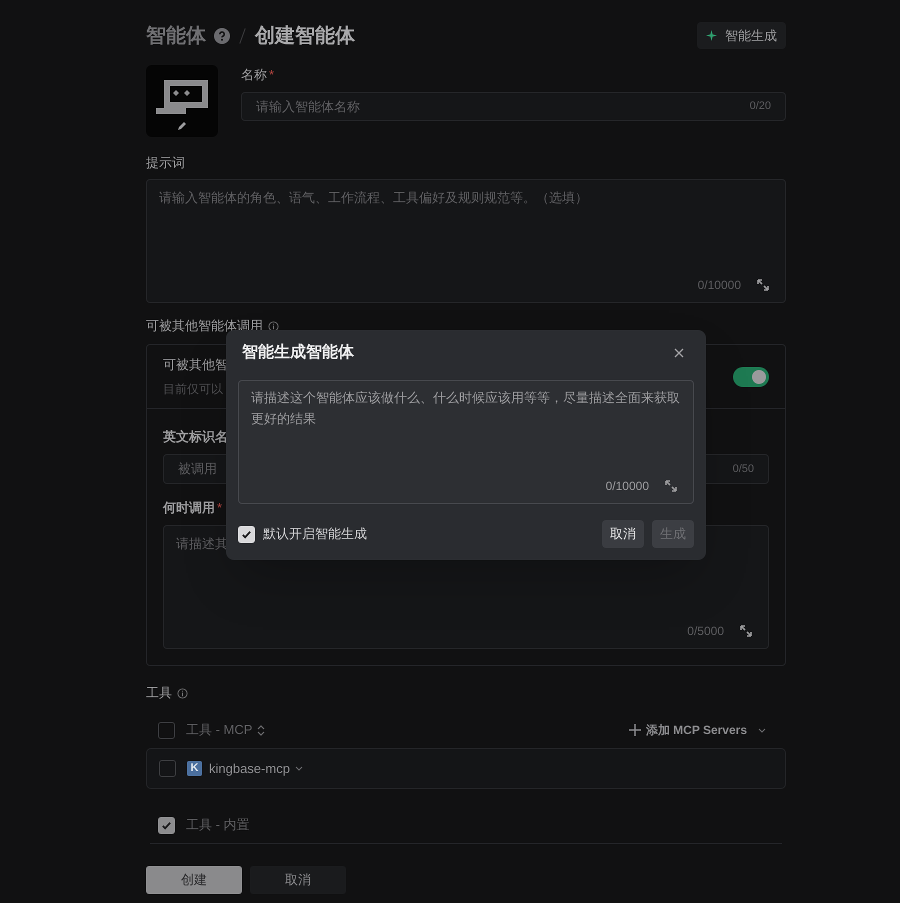 The image size is (900, 903). I want to click on field-label: 英文标识名, so click(196, 436).